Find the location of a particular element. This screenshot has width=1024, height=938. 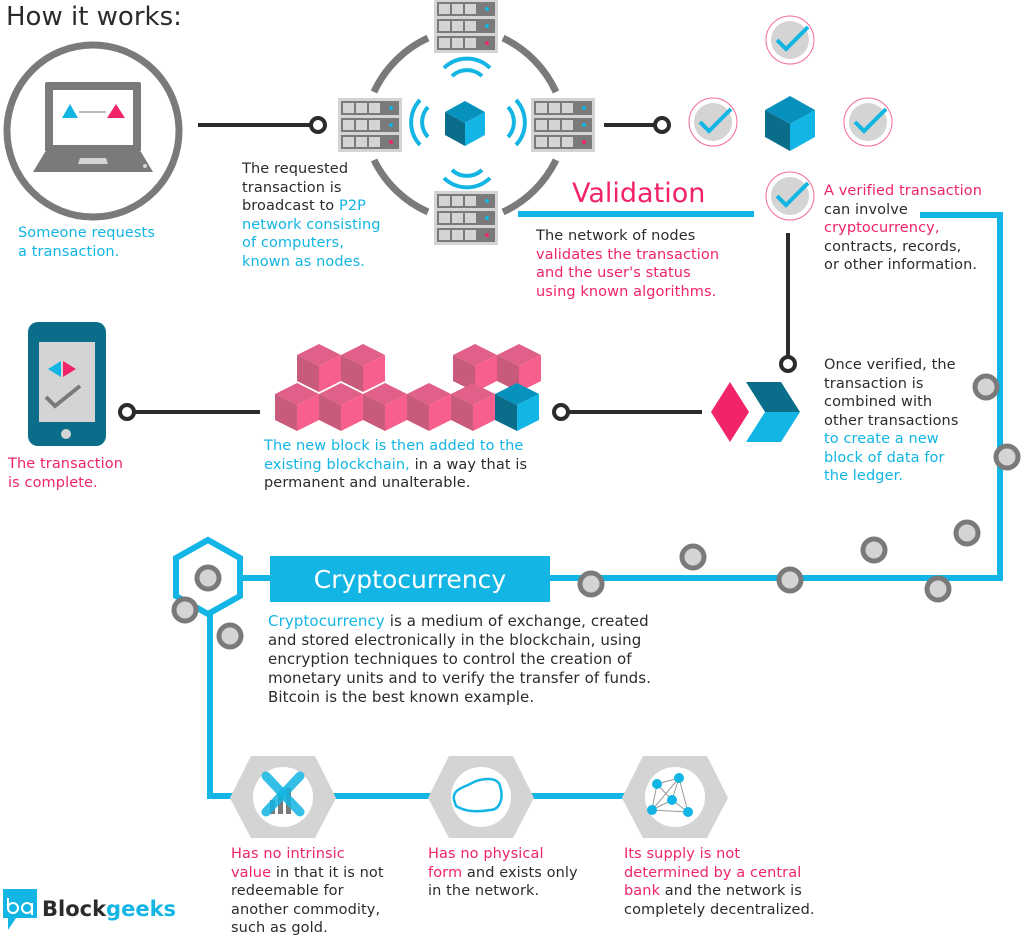

step-complete-text: The transaction is complete. is located at coordinates (65, 473).